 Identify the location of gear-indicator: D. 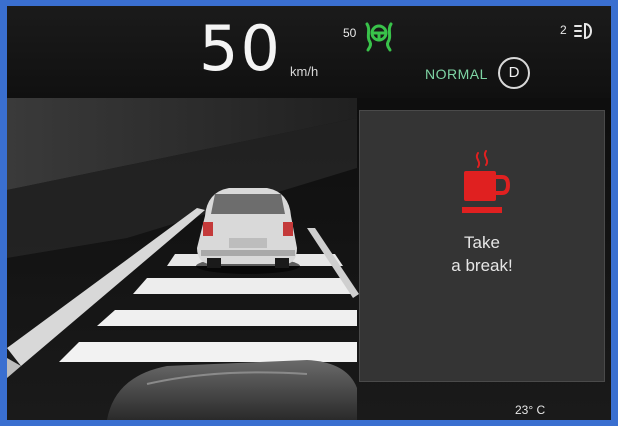
(514, 73).